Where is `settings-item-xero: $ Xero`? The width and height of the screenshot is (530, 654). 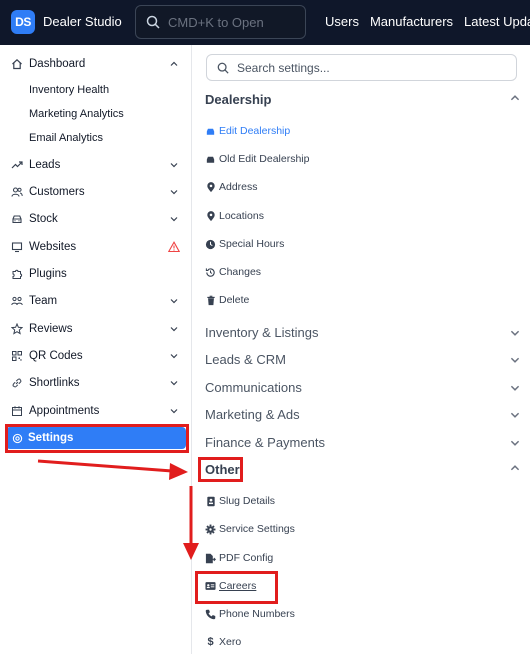
settings-item-xero: $ Xero is located at coordinates (223, 642).